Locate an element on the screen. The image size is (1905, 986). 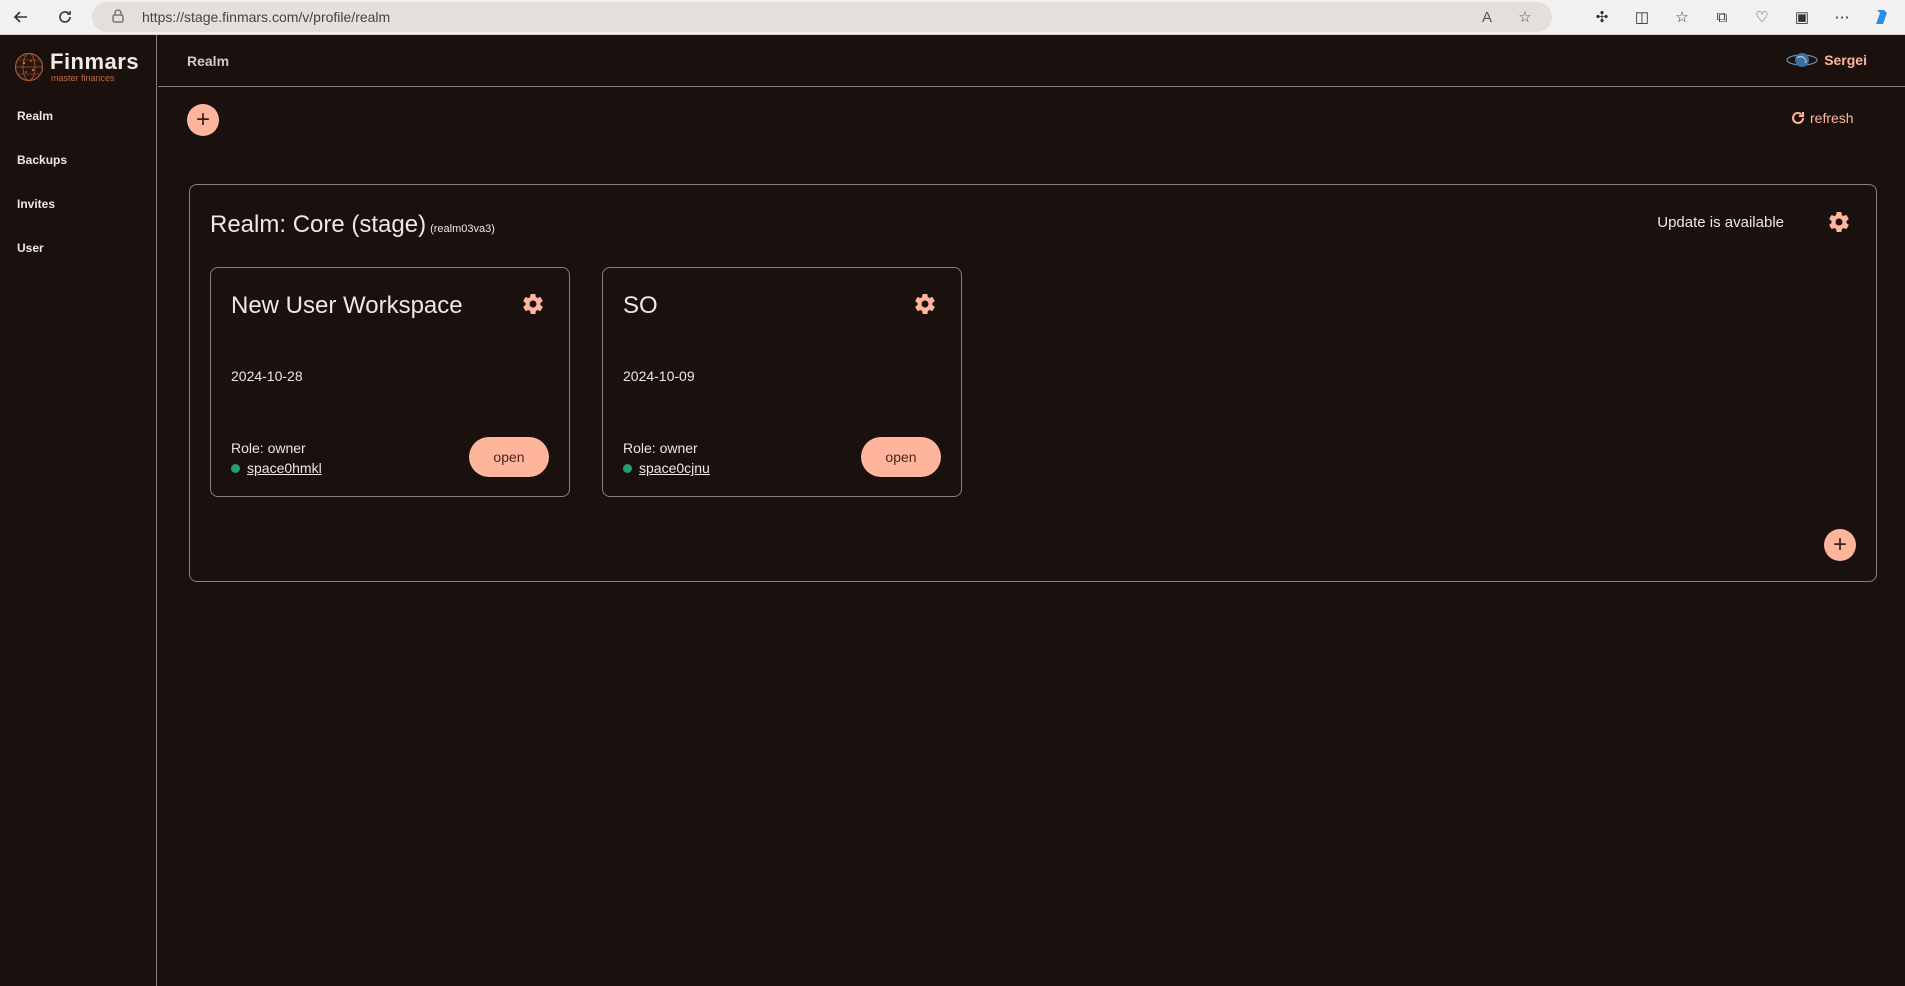
logo-name: Finmars is located at coordinates (95, 61).